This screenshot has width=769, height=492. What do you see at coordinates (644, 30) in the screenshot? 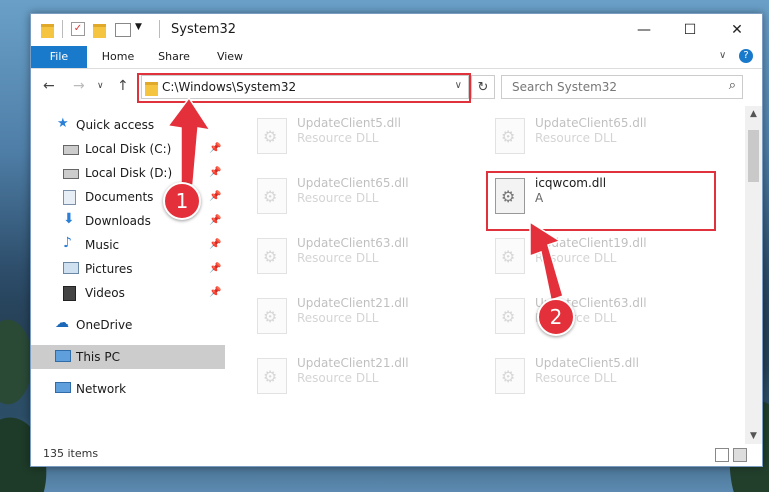
I see `minimize-button: —` at bounding box center [644, 30].